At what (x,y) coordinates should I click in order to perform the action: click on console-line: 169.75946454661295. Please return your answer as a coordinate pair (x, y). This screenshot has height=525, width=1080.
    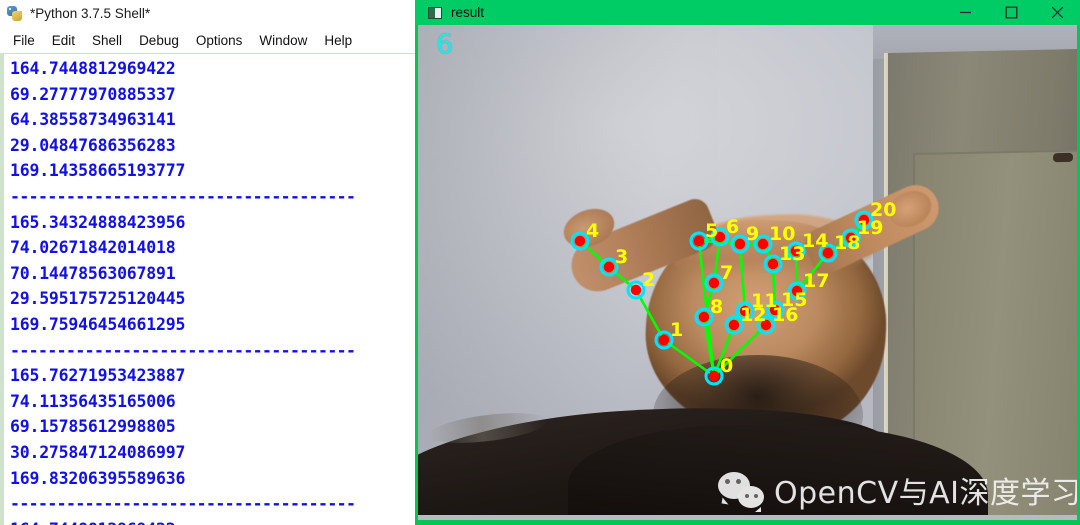
    Looking at the image, I should click on (98, 324).